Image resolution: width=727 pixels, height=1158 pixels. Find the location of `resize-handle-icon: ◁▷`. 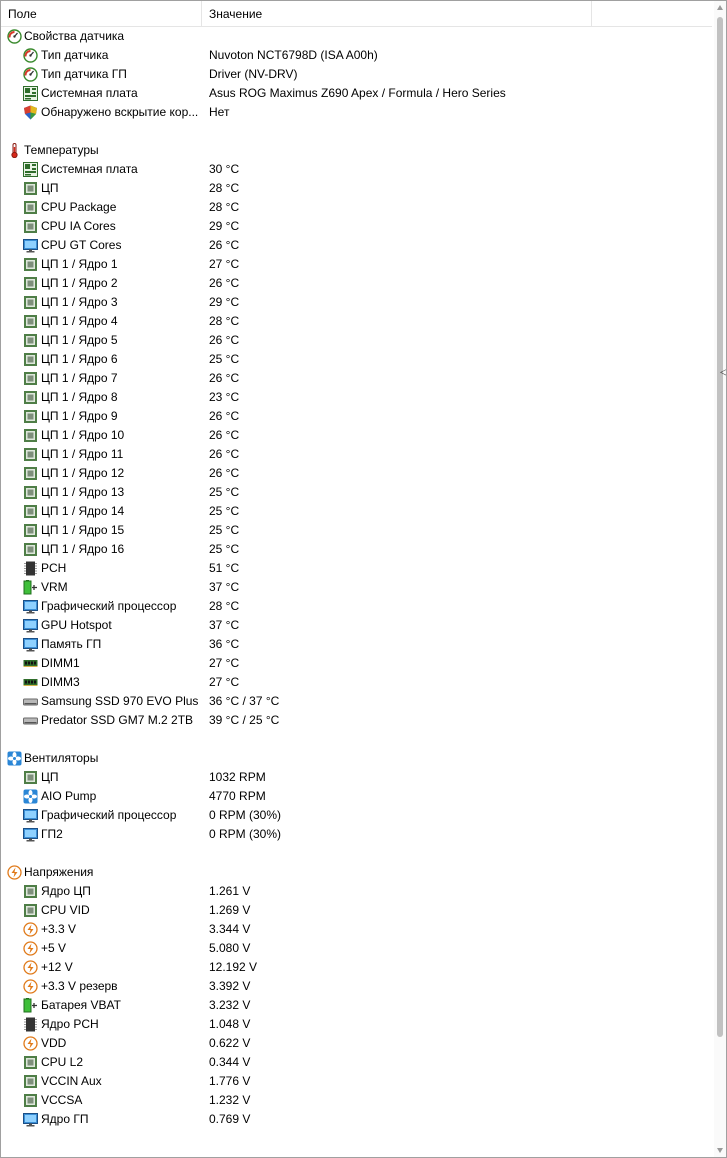

resize-handle-icon: ◁▷ is located at coordinates (723, 372).